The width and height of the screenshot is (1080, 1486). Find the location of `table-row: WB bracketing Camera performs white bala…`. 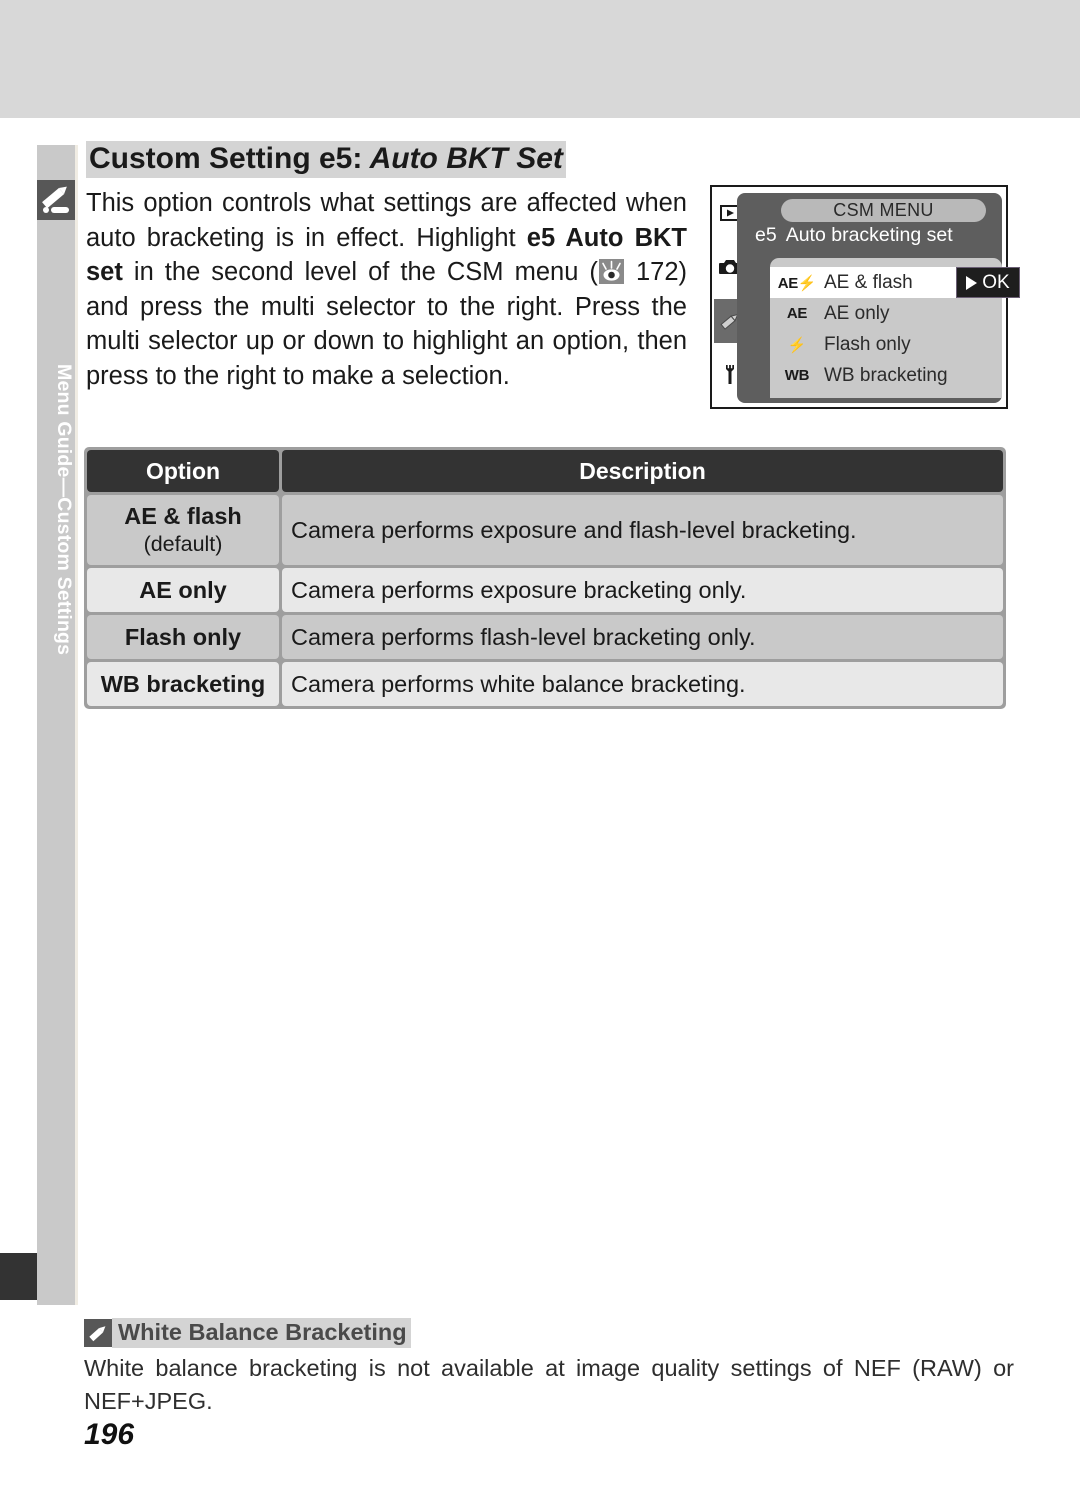

table-row: WB bracketing Camera performs white bala… is located at coordinates (545, 684).